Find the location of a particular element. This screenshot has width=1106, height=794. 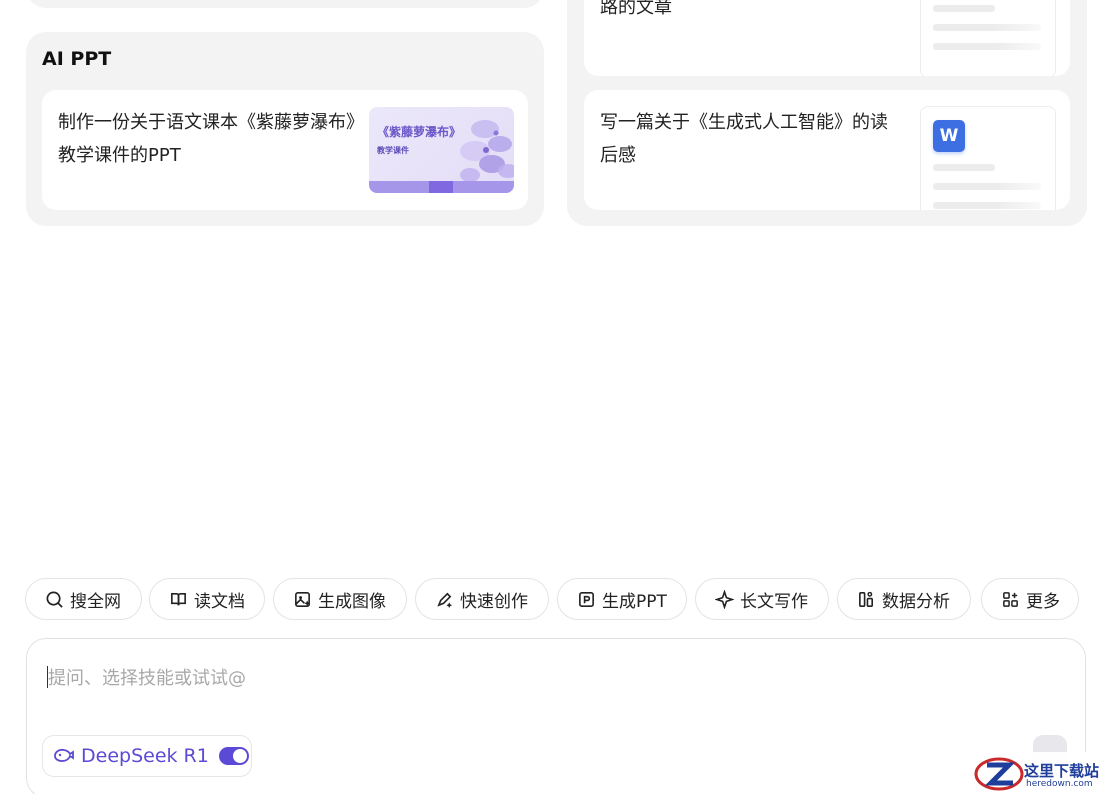

skill-chip-label: 读文档 is located at coordinates (219, 601).